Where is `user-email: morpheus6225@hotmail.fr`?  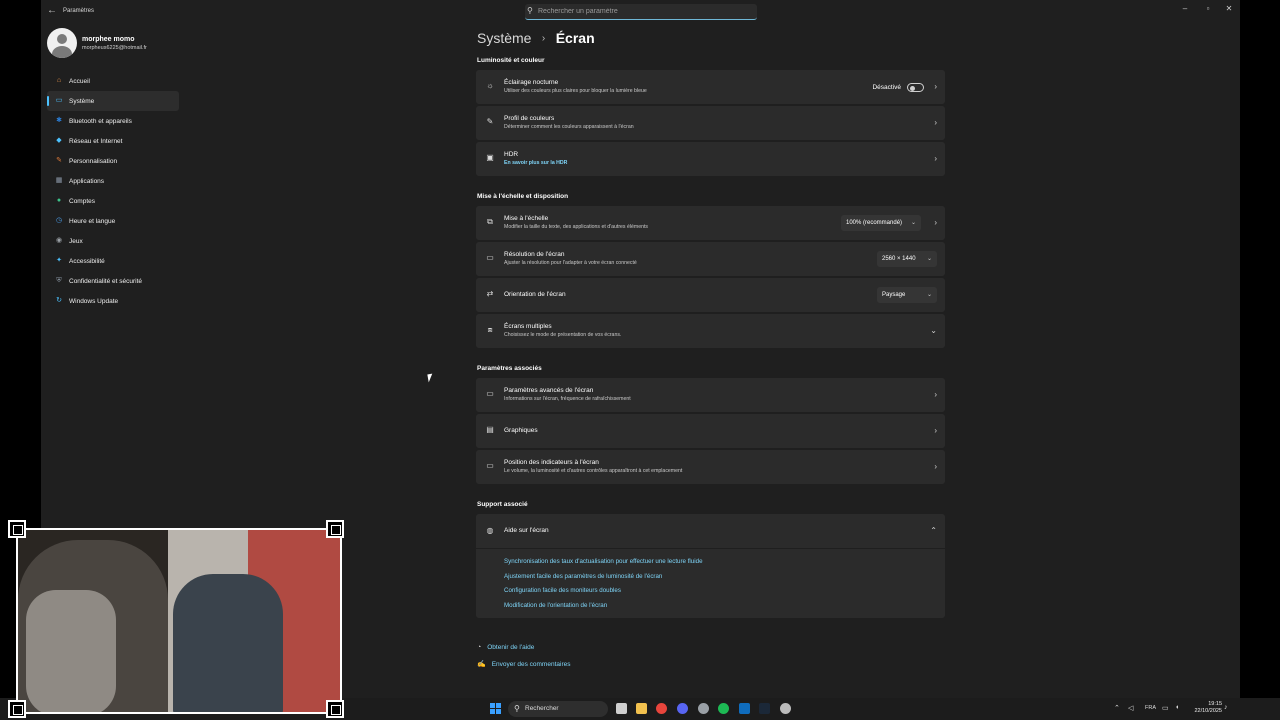
user-email: morpheus6225@hotmail.fr is located at coordinates (114, 48).